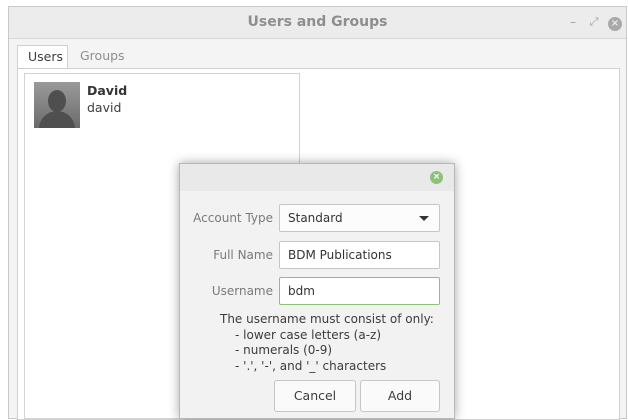 This screenshot has width=628, height=420. Describe the element at coordinates (315, 218) in the screenshot. I see `account-type-value: Standard` at that location.